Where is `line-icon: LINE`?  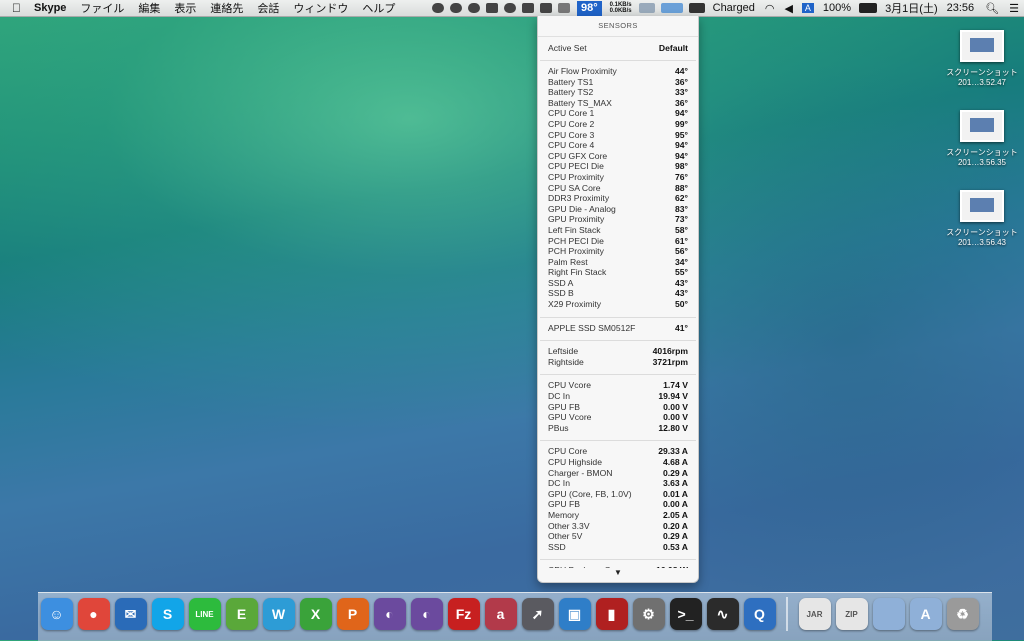
line-icon: LINE is located at coordinates (204, 614).